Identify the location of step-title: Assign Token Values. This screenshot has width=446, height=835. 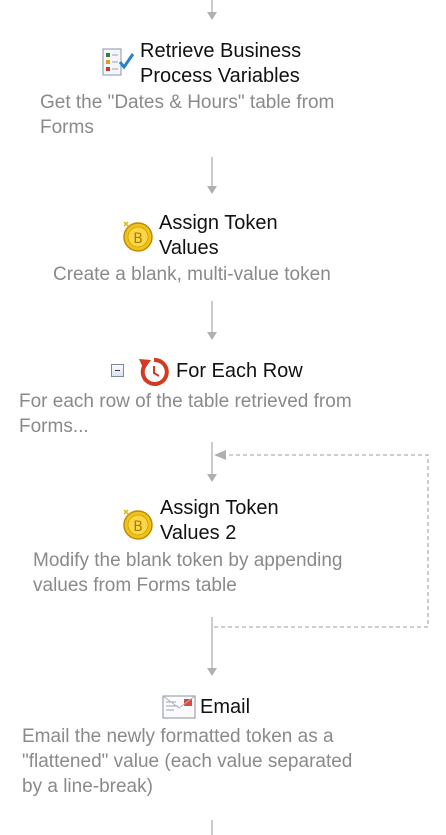
(218, 235).